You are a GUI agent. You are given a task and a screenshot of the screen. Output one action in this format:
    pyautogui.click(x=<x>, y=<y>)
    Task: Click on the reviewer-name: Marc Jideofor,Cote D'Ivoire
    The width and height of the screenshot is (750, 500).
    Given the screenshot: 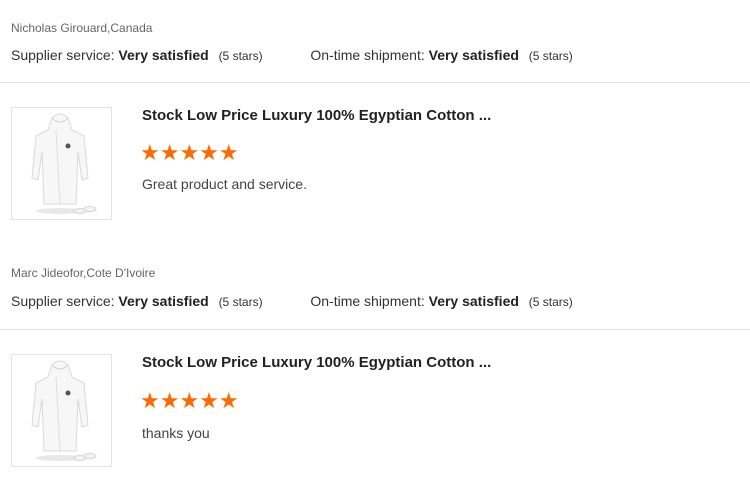 What is the action you would take?
    pyautogui.click(x=83, y=273)
    